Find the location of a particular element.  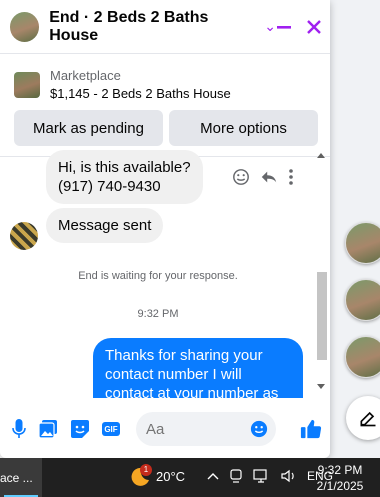

thumbs-up-icon is located at coordinates (311, 429).